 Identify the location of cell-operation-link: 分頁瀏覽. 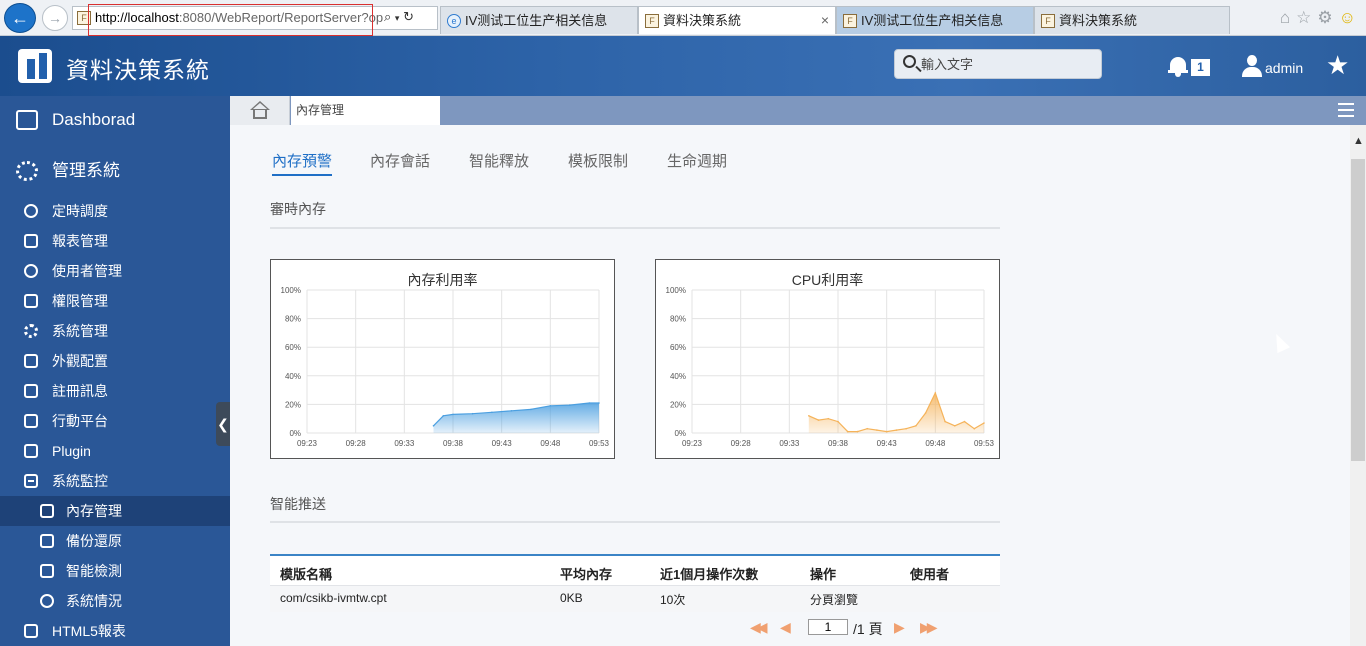
(834, 599).